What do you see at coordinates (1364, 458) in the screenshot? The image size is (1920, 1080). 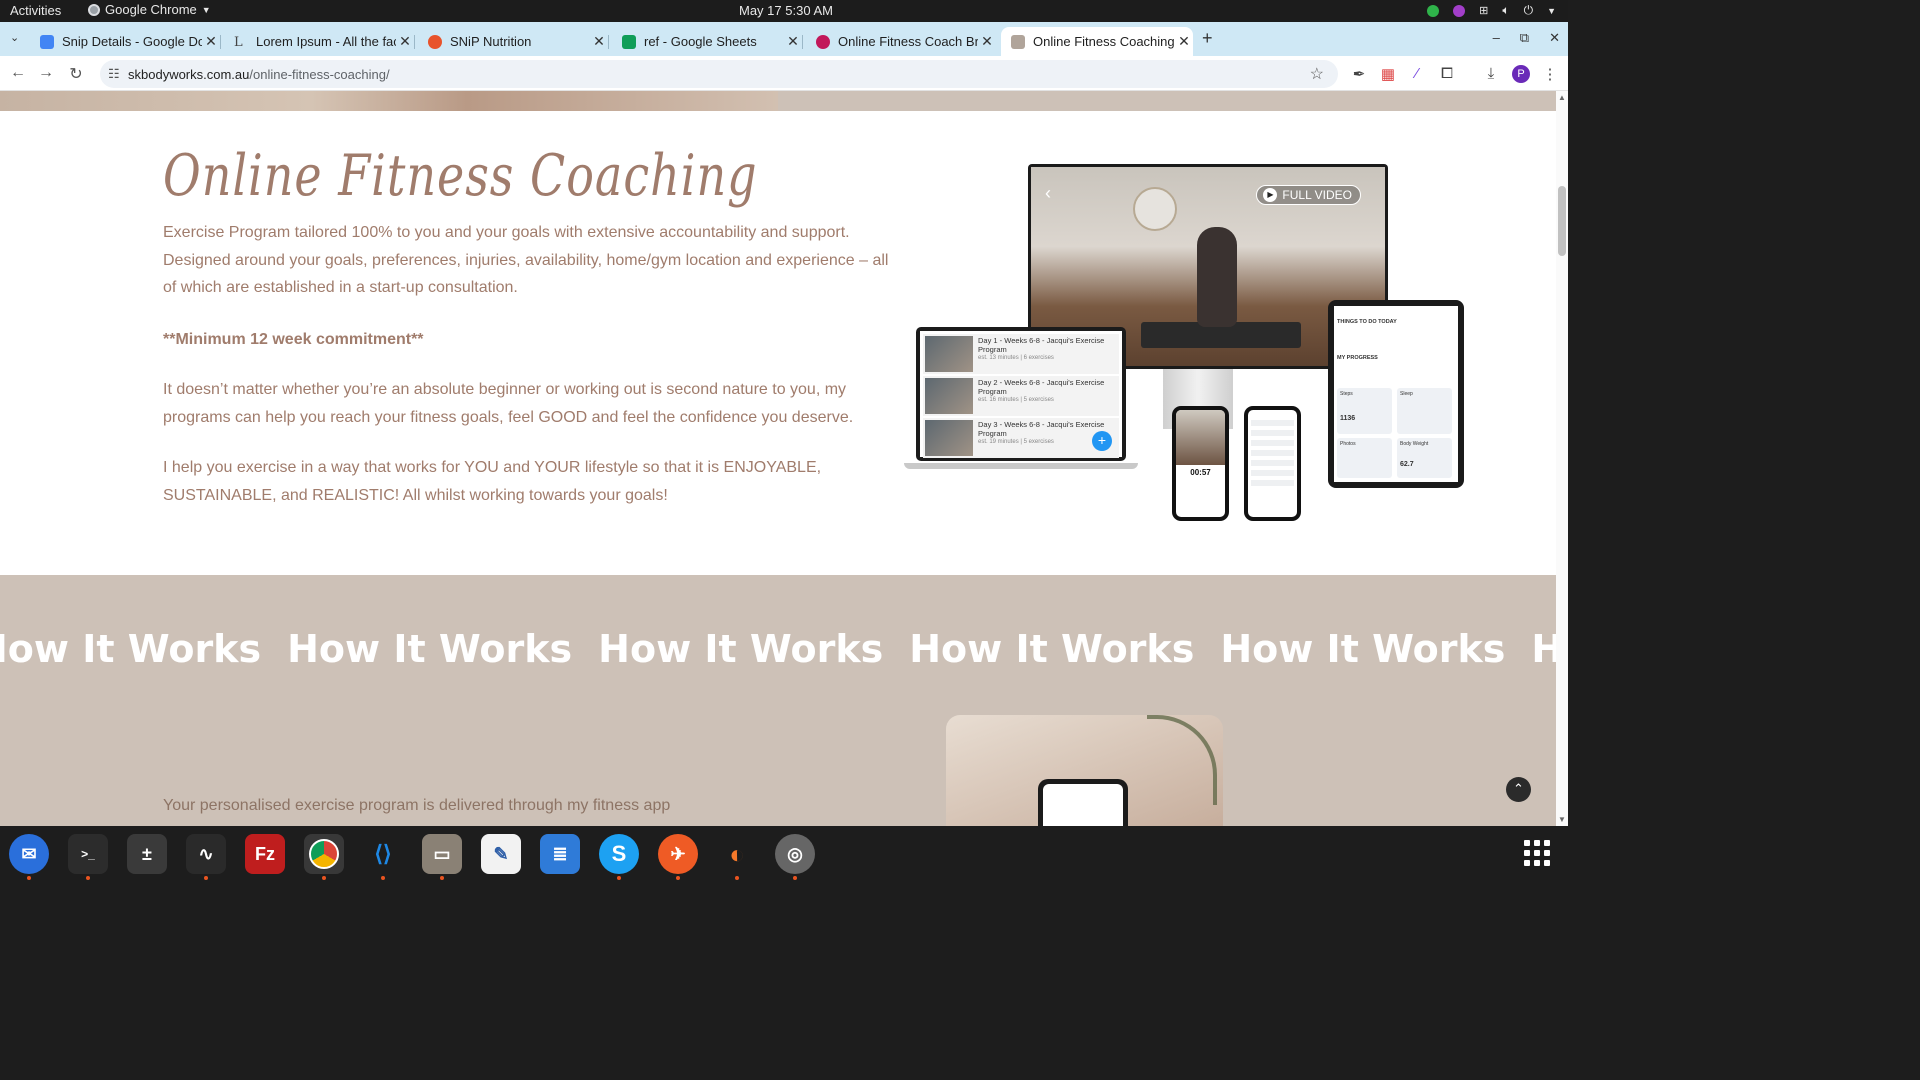 I see `photos-card: Photos` at bounding box center [1364, 458].